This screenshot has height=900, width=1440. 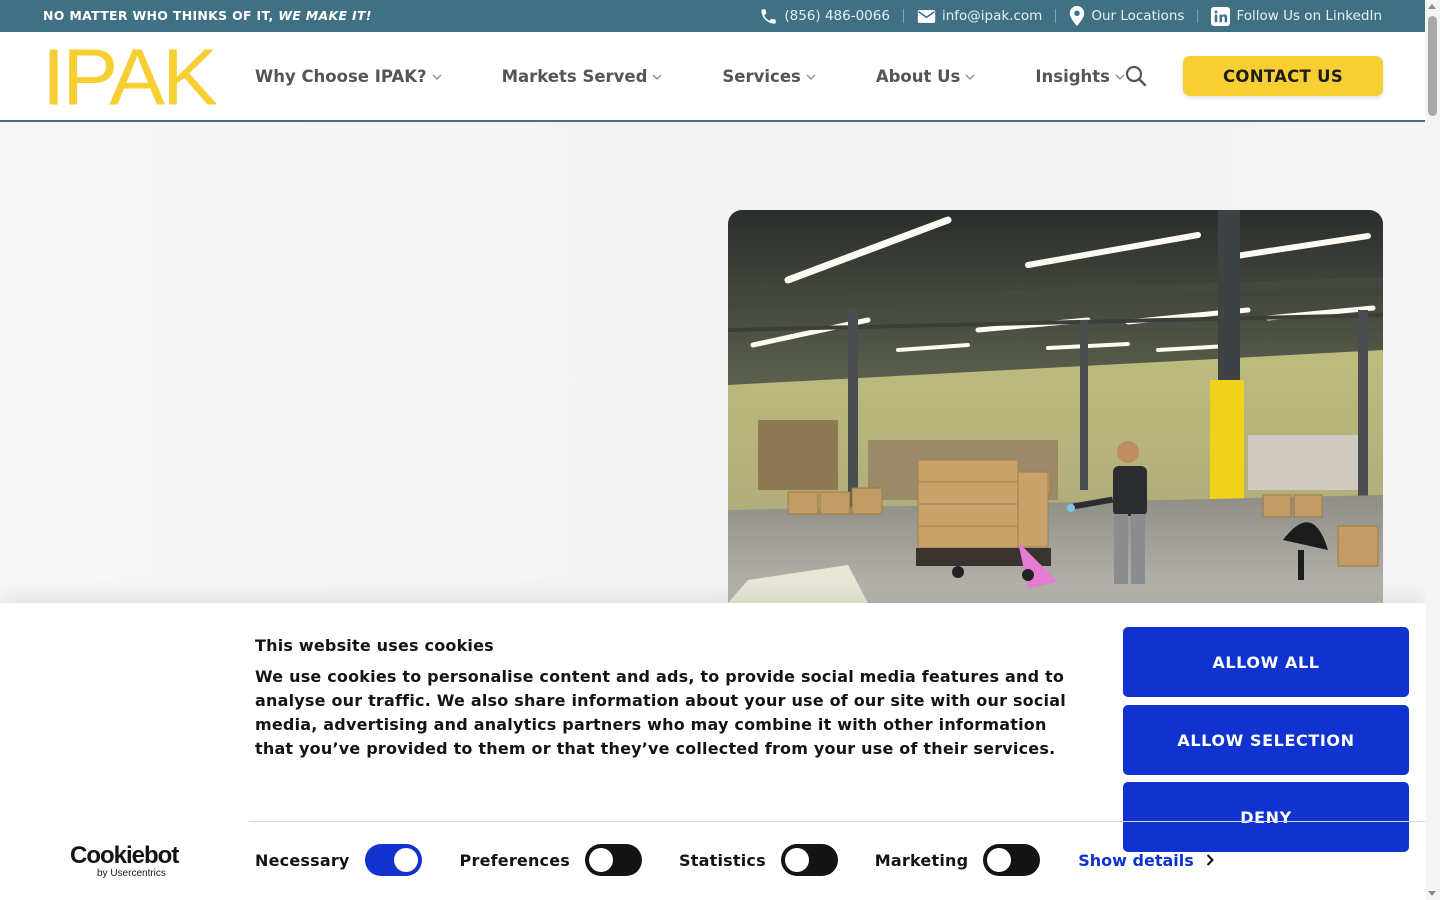 I want to click on linkedin-link: Follow Us on LinkedIn, so click(x=1296, y=16).